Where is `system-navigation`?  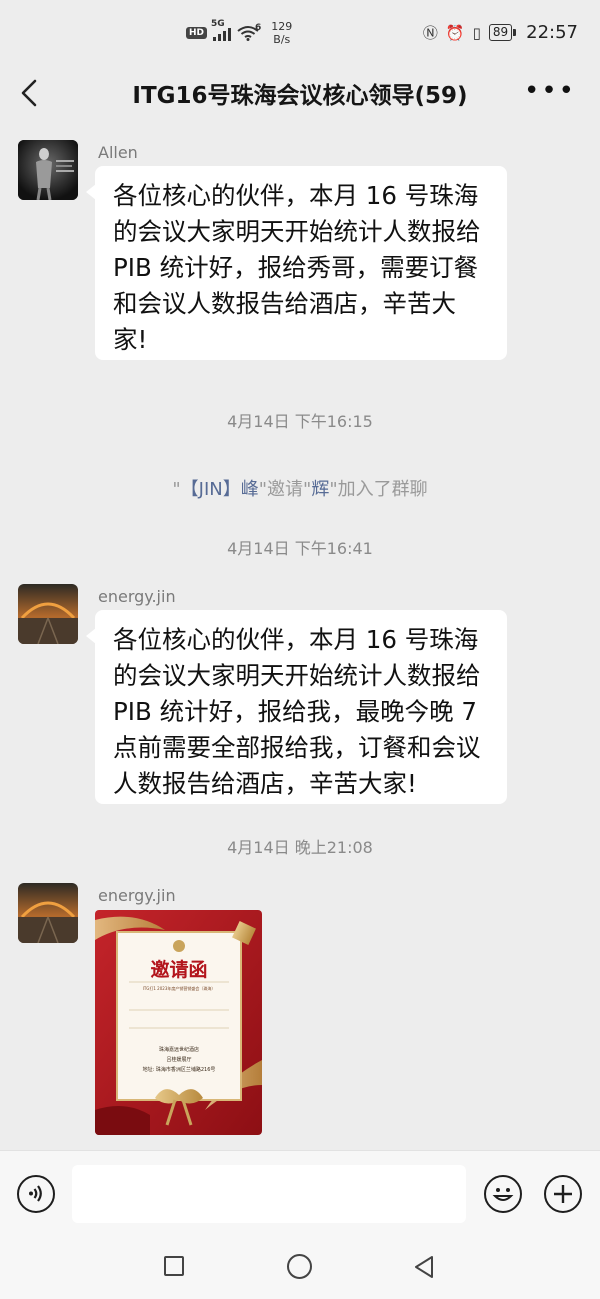
system-navigation is located at coordinates (300, 1267).